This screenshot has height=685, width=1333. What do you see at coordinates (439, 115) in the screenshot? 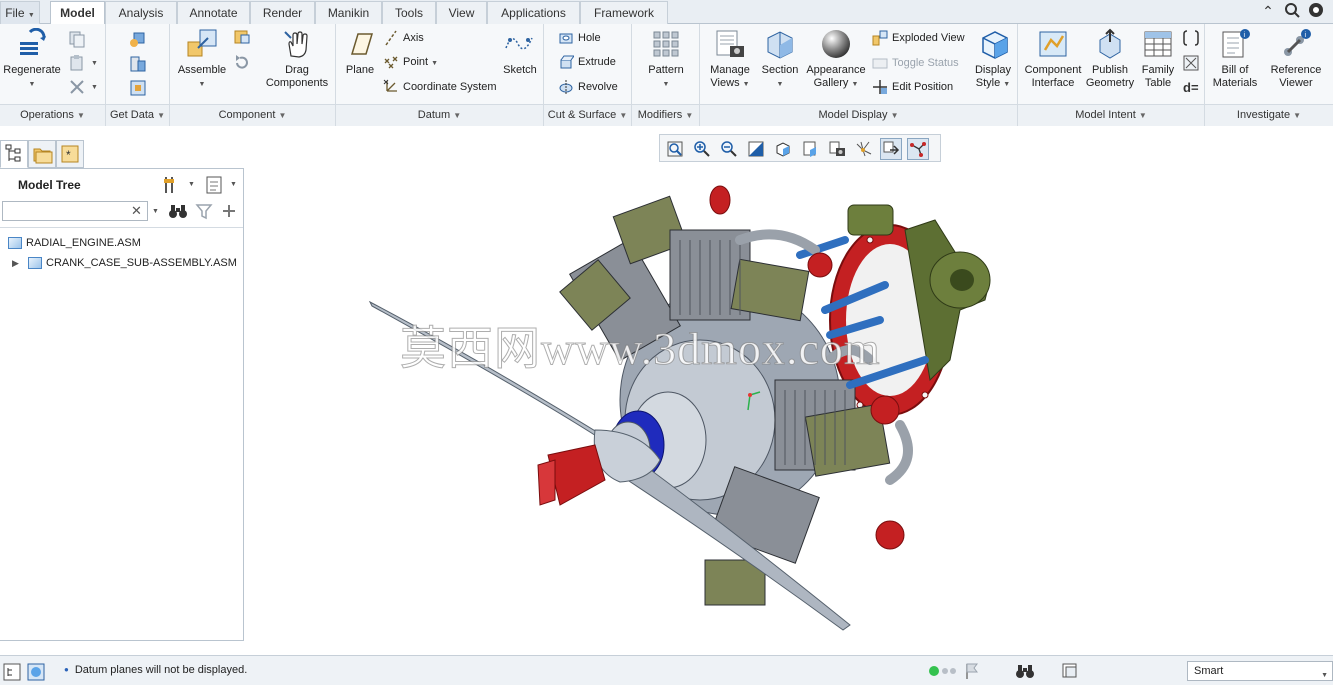
I see `group-footer-datum: Datum ▼` at bounding box center [439, 115].